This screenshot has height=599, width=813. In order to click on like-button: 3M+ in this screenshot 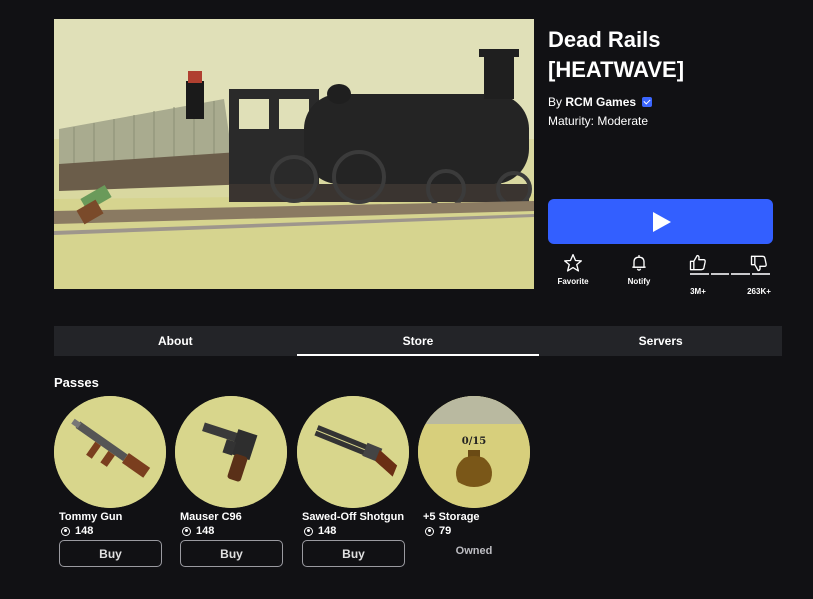, I will do `click(698, 274)`.